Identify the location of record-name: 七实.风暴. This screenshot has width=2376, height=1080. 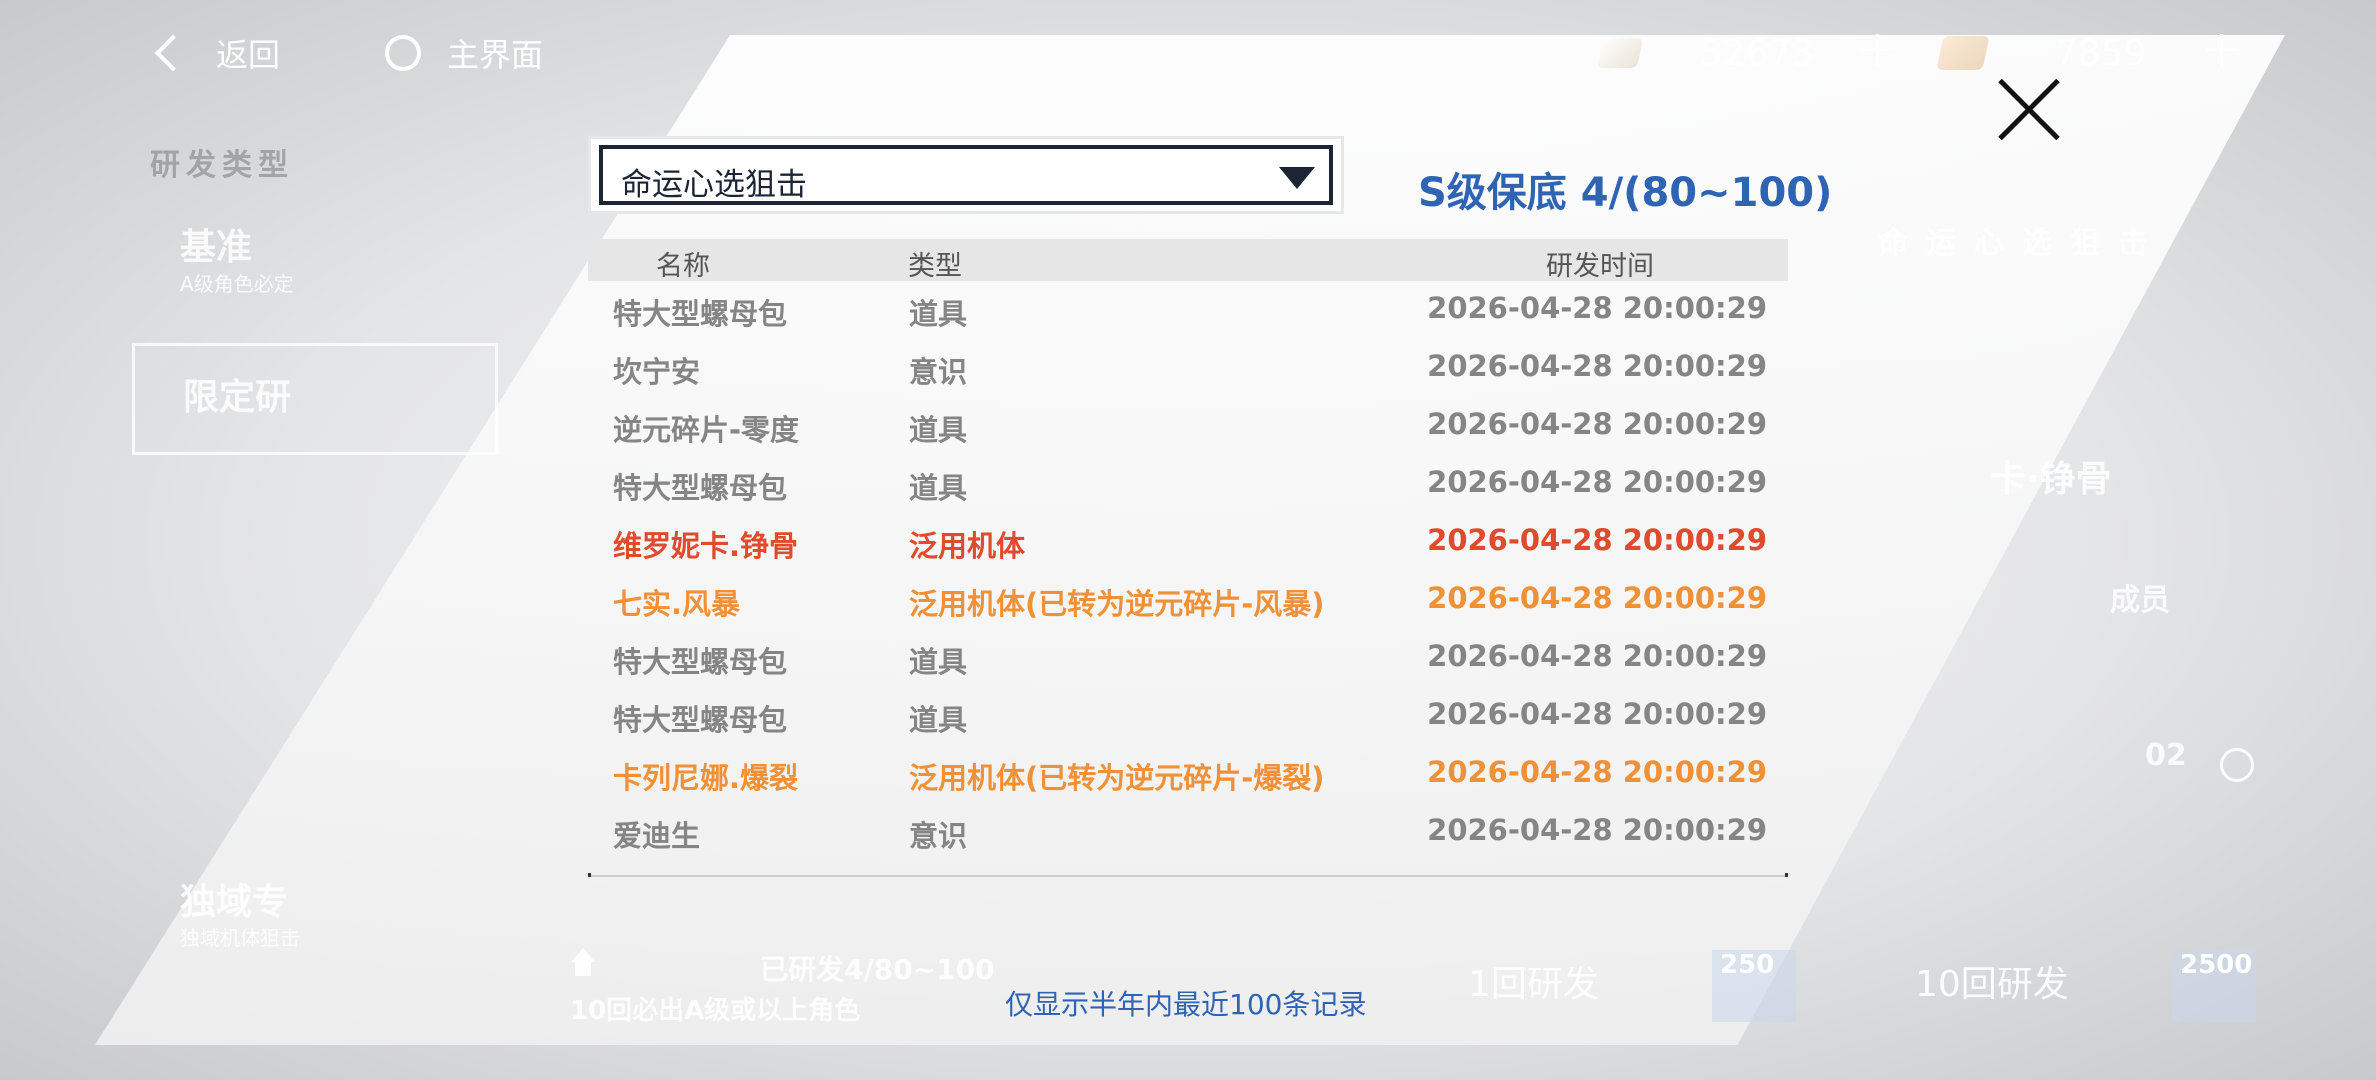
(677, 604).